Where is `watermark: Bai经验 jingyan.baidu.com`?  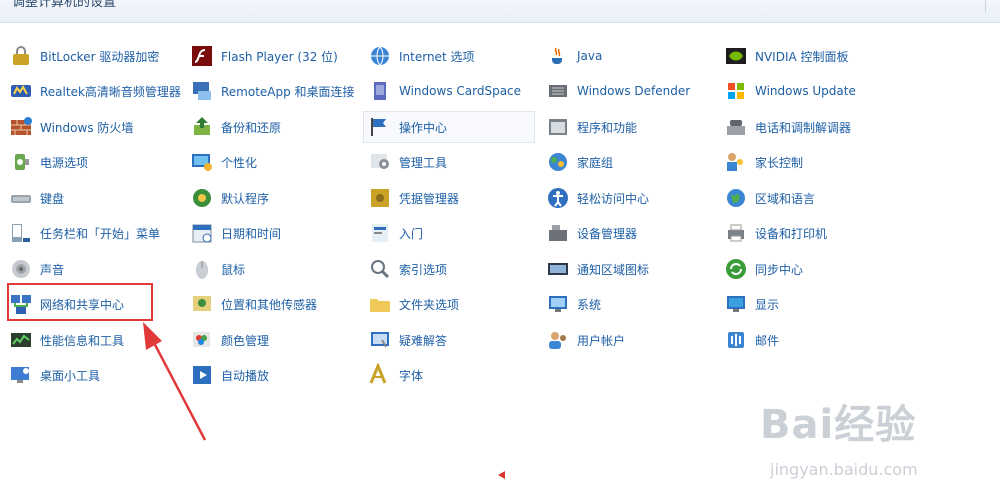 watermark: Bai经验 jingyan.baidu.com is located at coordinates (875, 442).